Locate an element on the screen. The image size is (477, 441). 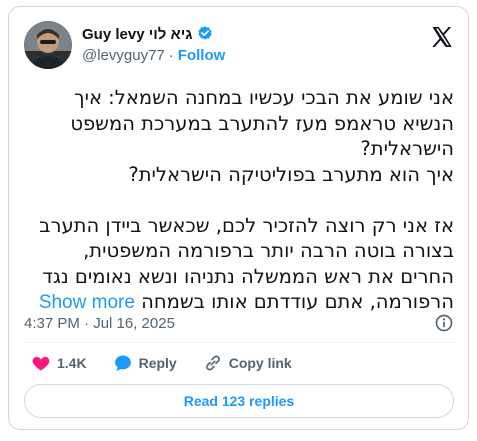
handle-row: @levyguy77 · Follow is located at coordinates (153, 55).